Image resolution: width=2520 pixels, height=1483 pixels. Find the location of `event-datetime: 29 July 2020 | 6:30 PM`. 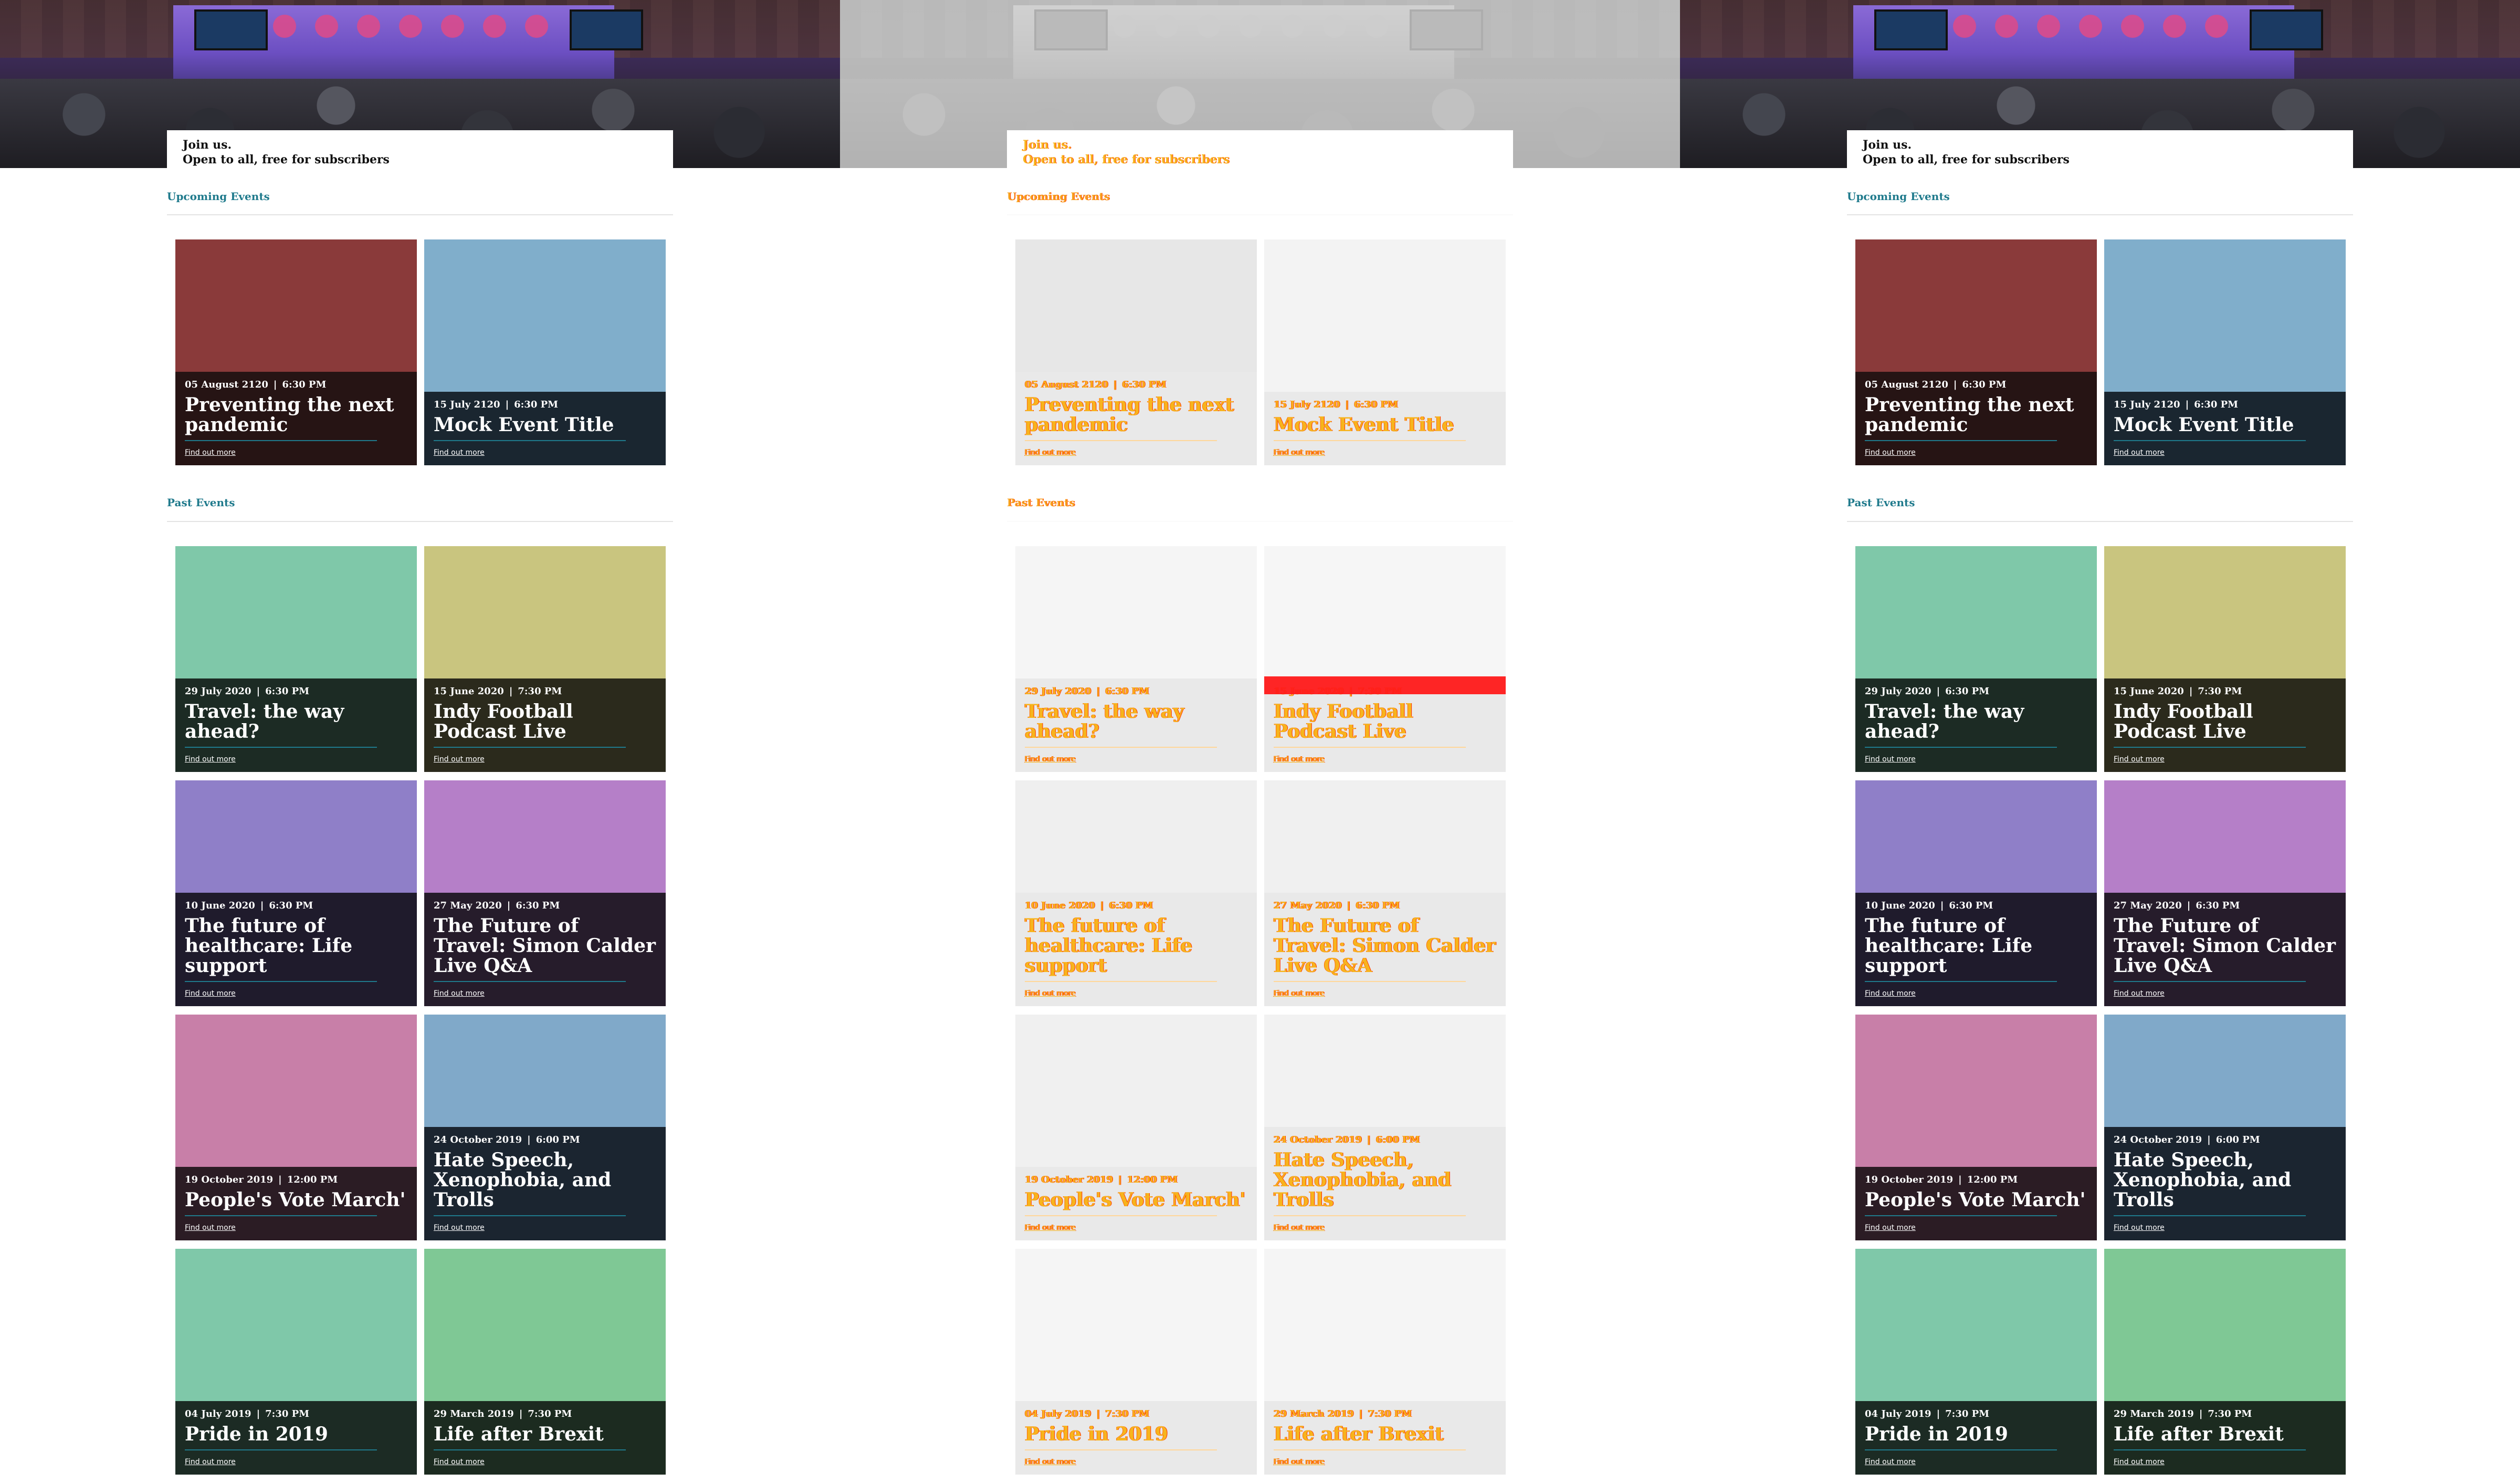

event-datetime: 29 July 2020 | 6:30 PM is located at coordinates (296, 691).